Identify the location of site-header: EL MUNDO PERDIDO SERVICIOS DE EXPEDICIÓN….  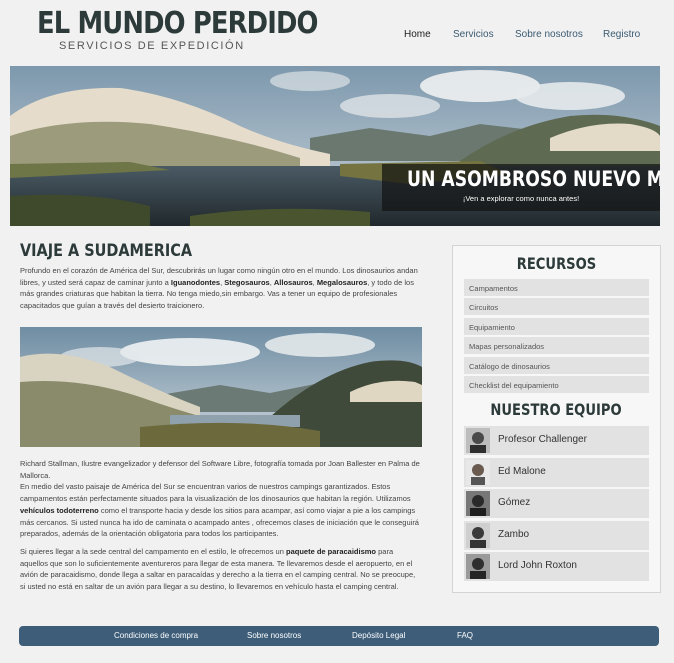
(337, 31).